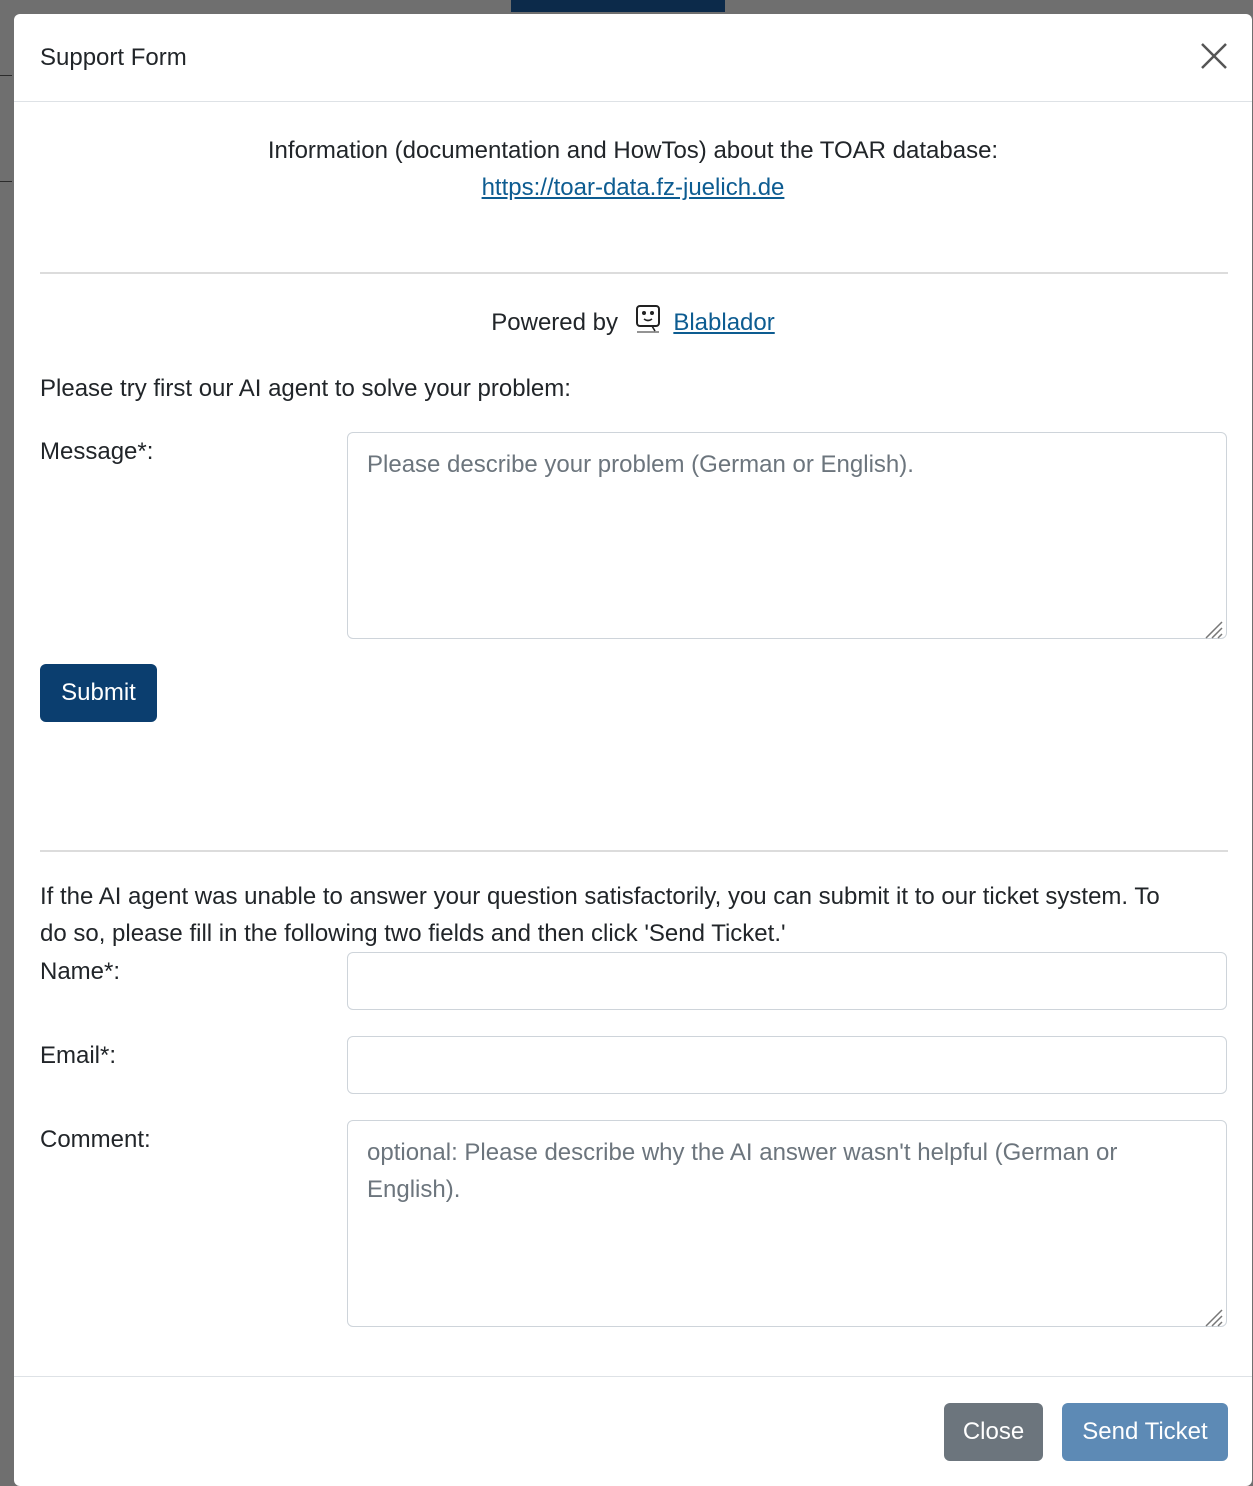 This screenshot has height=1486, width=1253. I want to click on comment-label: Comment:, so click(95, 1139).